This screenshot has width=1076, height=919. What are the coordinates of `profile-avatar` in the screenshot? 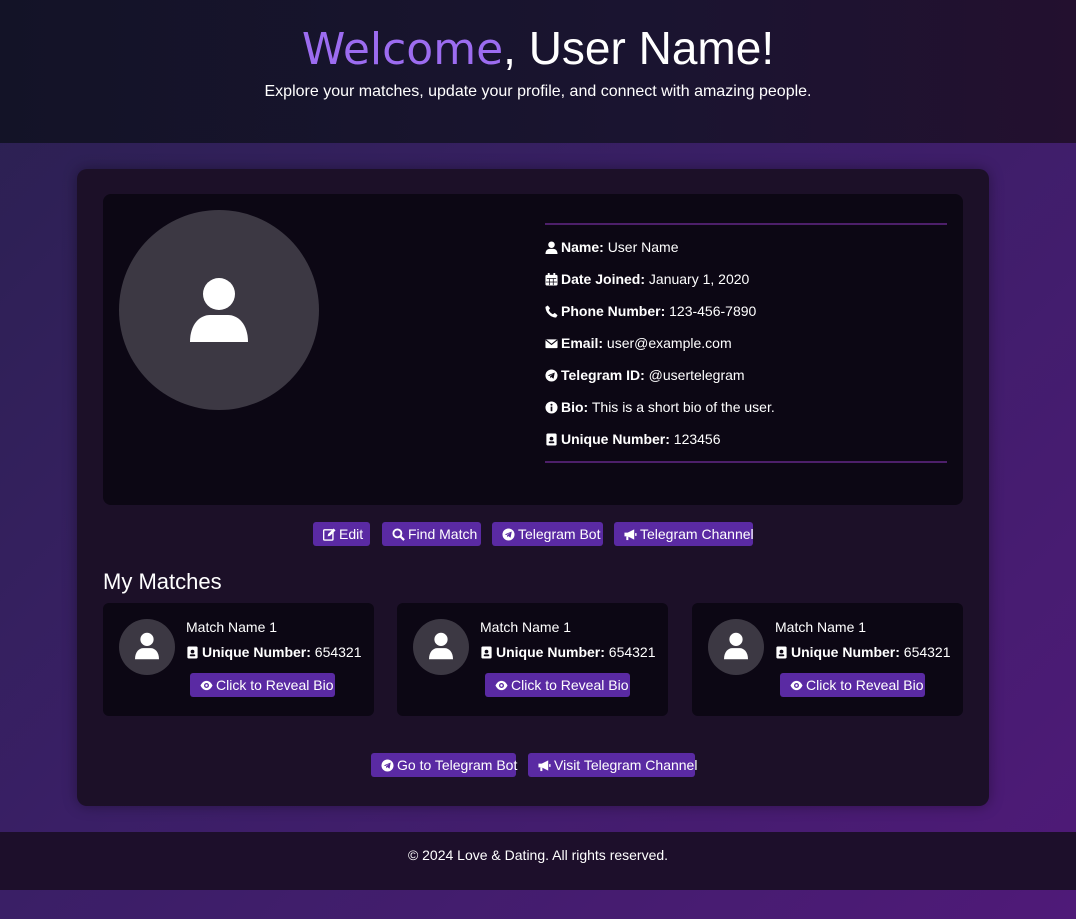 It's located at (219, 310).